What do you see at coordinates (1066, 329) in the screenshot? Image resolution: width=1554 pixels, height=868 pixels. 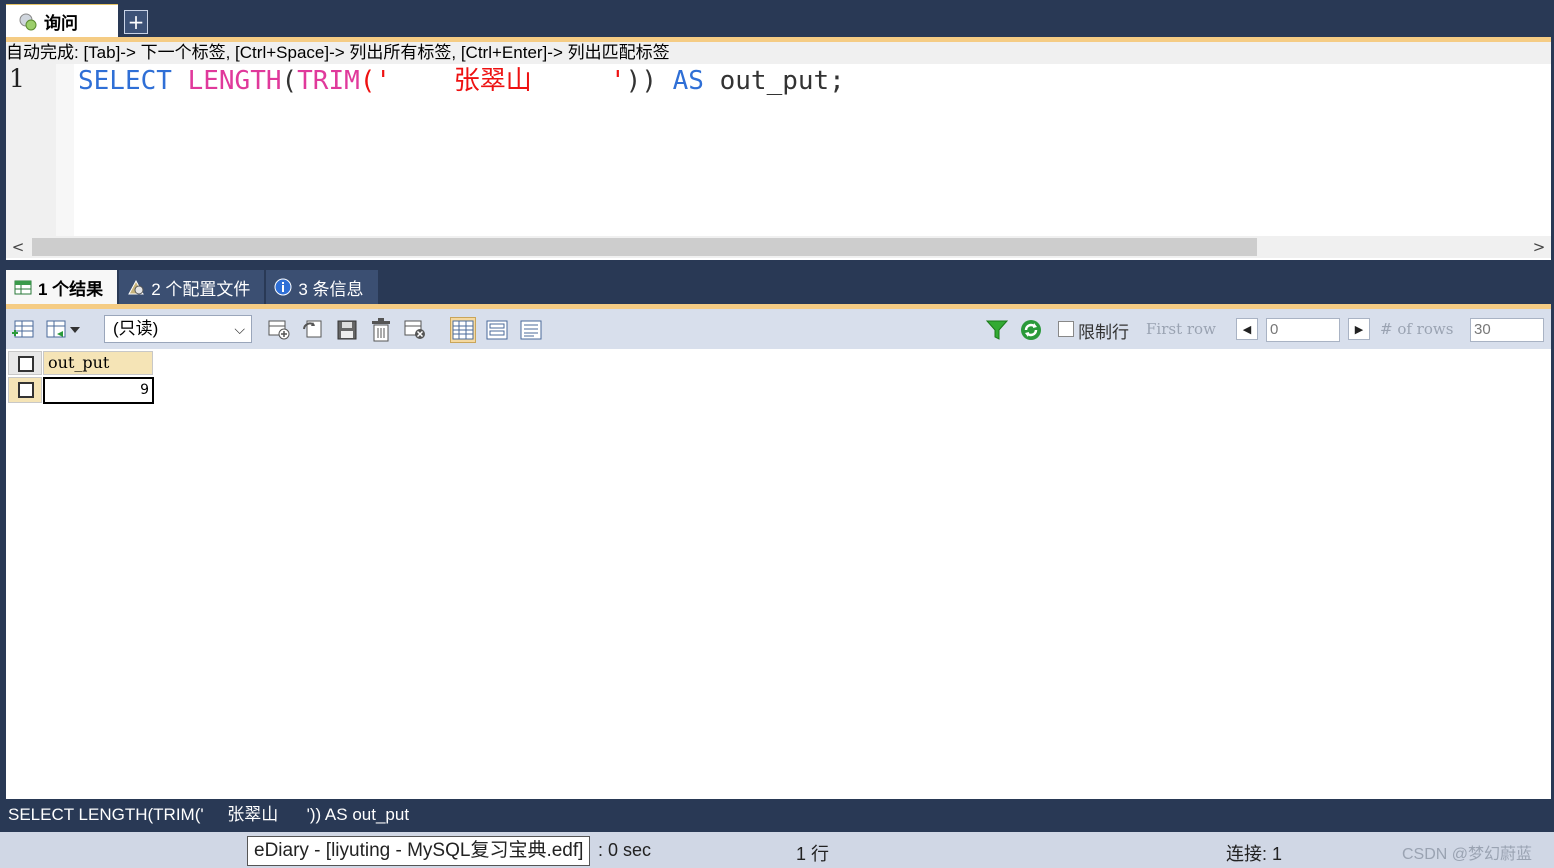 I see `limit-rows-checkbox` at bounding box center [1066, 329].